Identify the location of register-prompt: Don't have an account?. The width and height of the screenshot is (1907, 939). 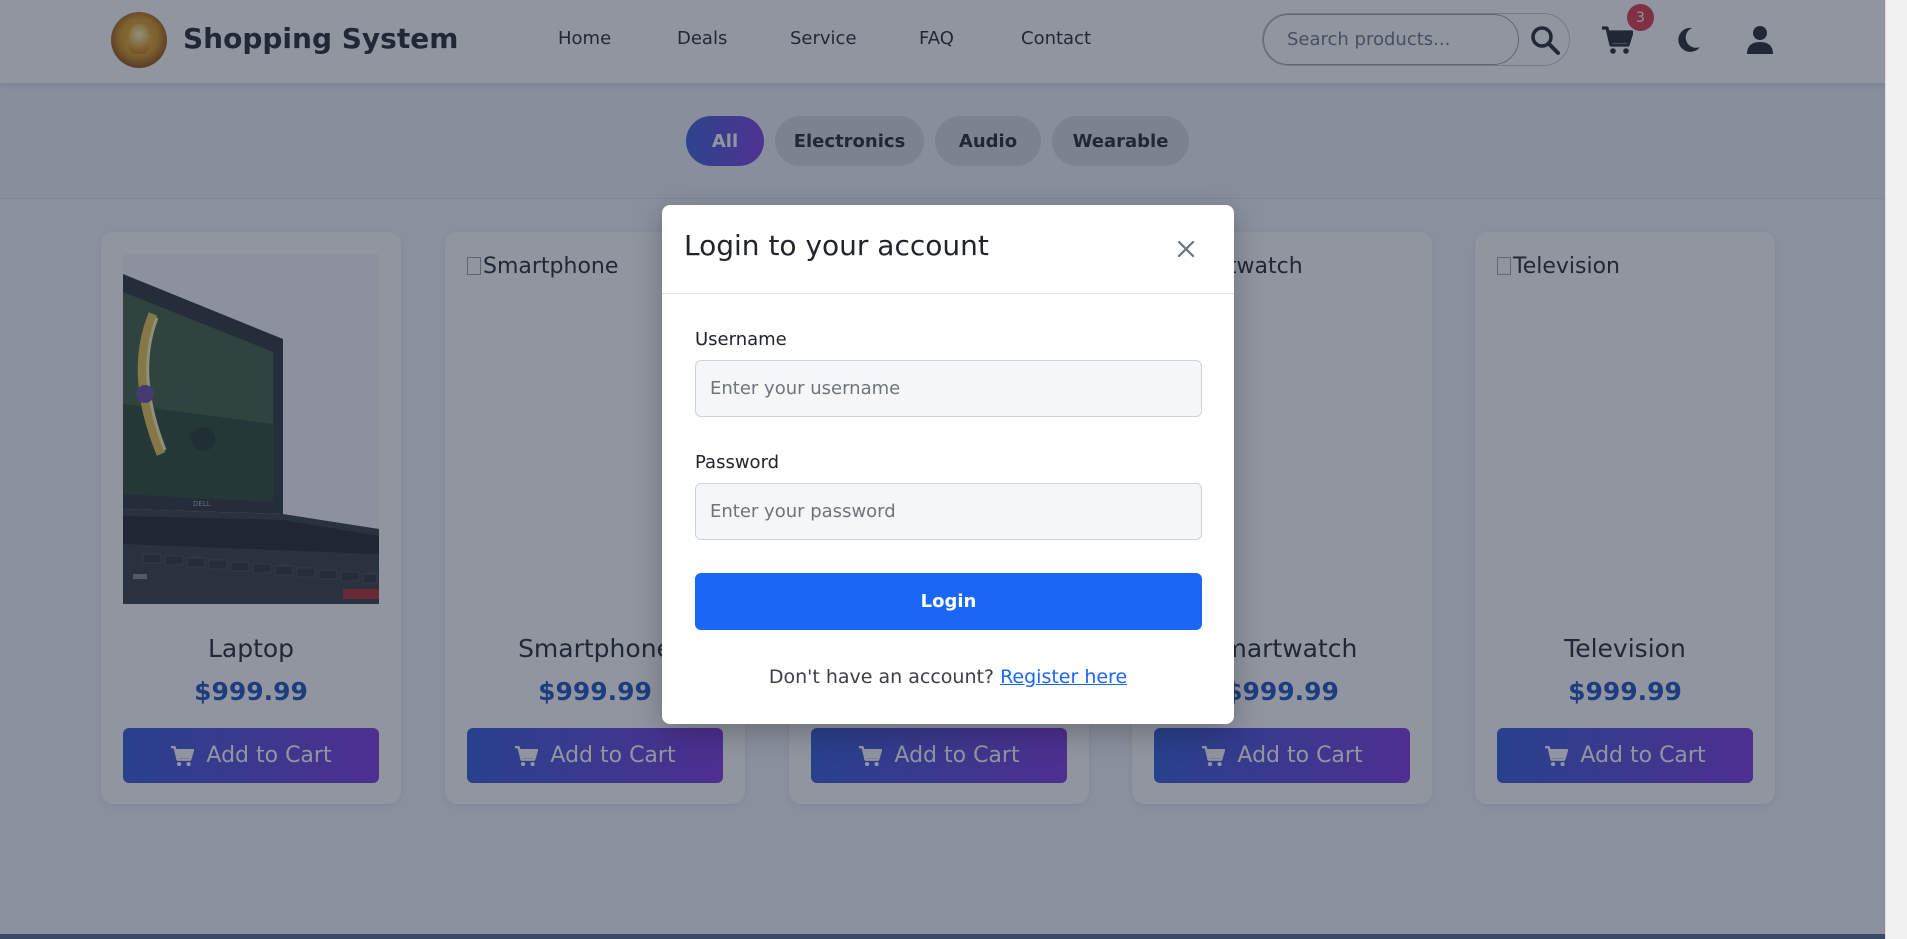
(881, 677).